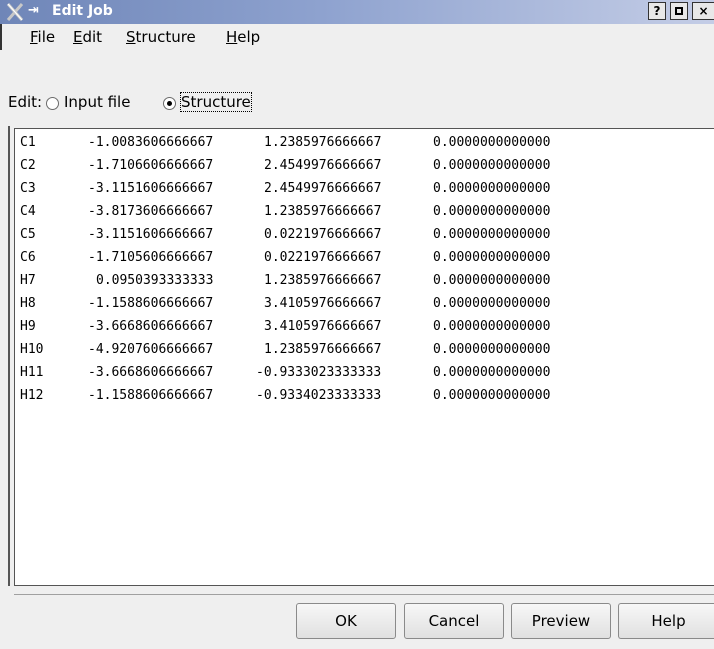  I want to click on help-context-button: ?, so click(657, 11).